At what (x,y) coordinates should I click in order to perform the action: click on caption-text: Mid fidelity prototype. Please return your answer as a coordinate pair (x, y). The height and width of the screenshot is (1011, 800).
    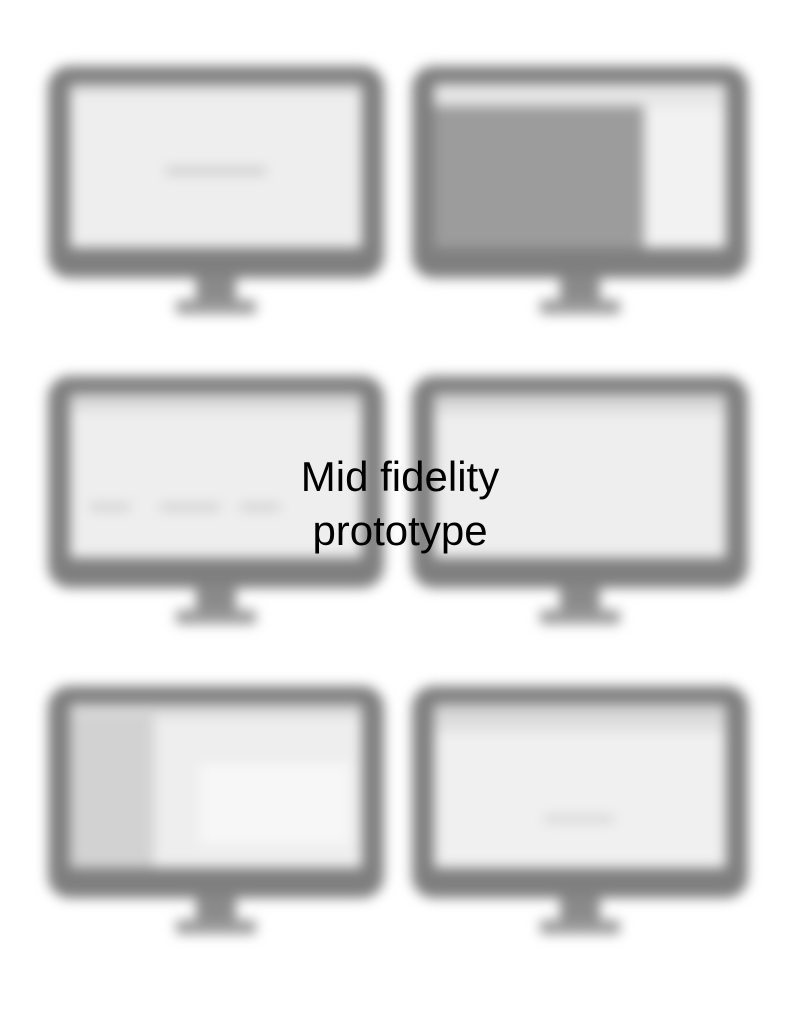
    Looking at the image, I should click on (400, 504).